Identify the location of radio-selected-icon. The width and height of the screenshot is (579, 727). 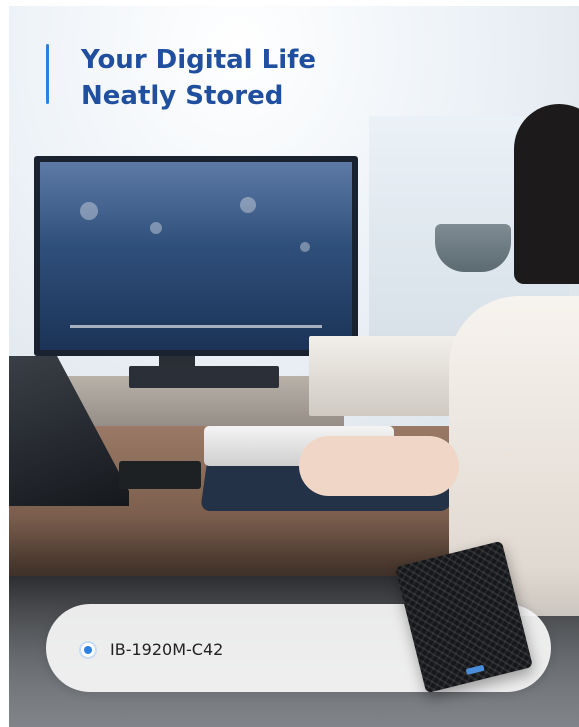
(88, 650).